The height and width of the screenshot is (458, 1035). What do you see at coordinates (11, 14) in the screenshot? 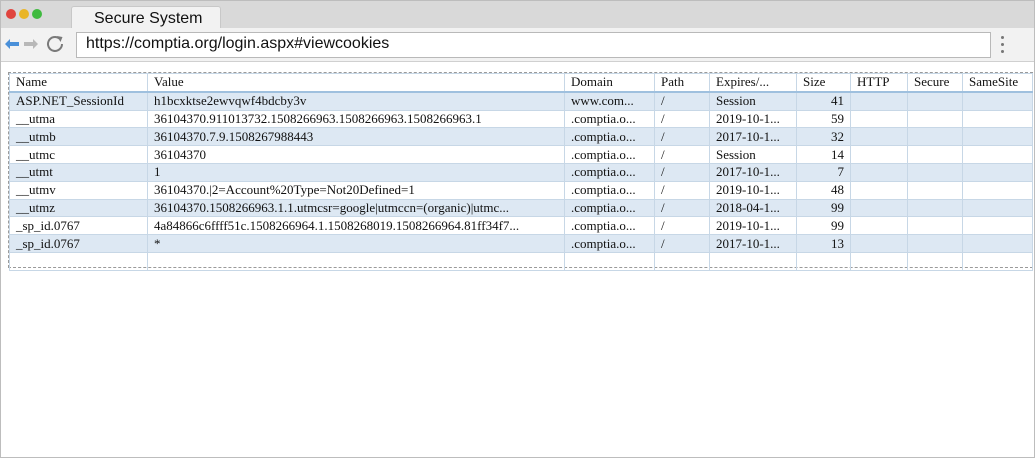
I see `close-window-button` at bounding box center [11, 14].